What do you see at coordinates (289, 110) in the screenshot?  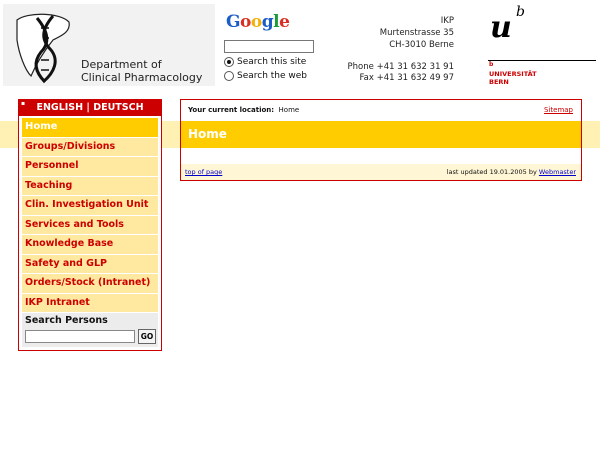 I see `breadcrumb-current: Home` at bounding box center [289, 110].